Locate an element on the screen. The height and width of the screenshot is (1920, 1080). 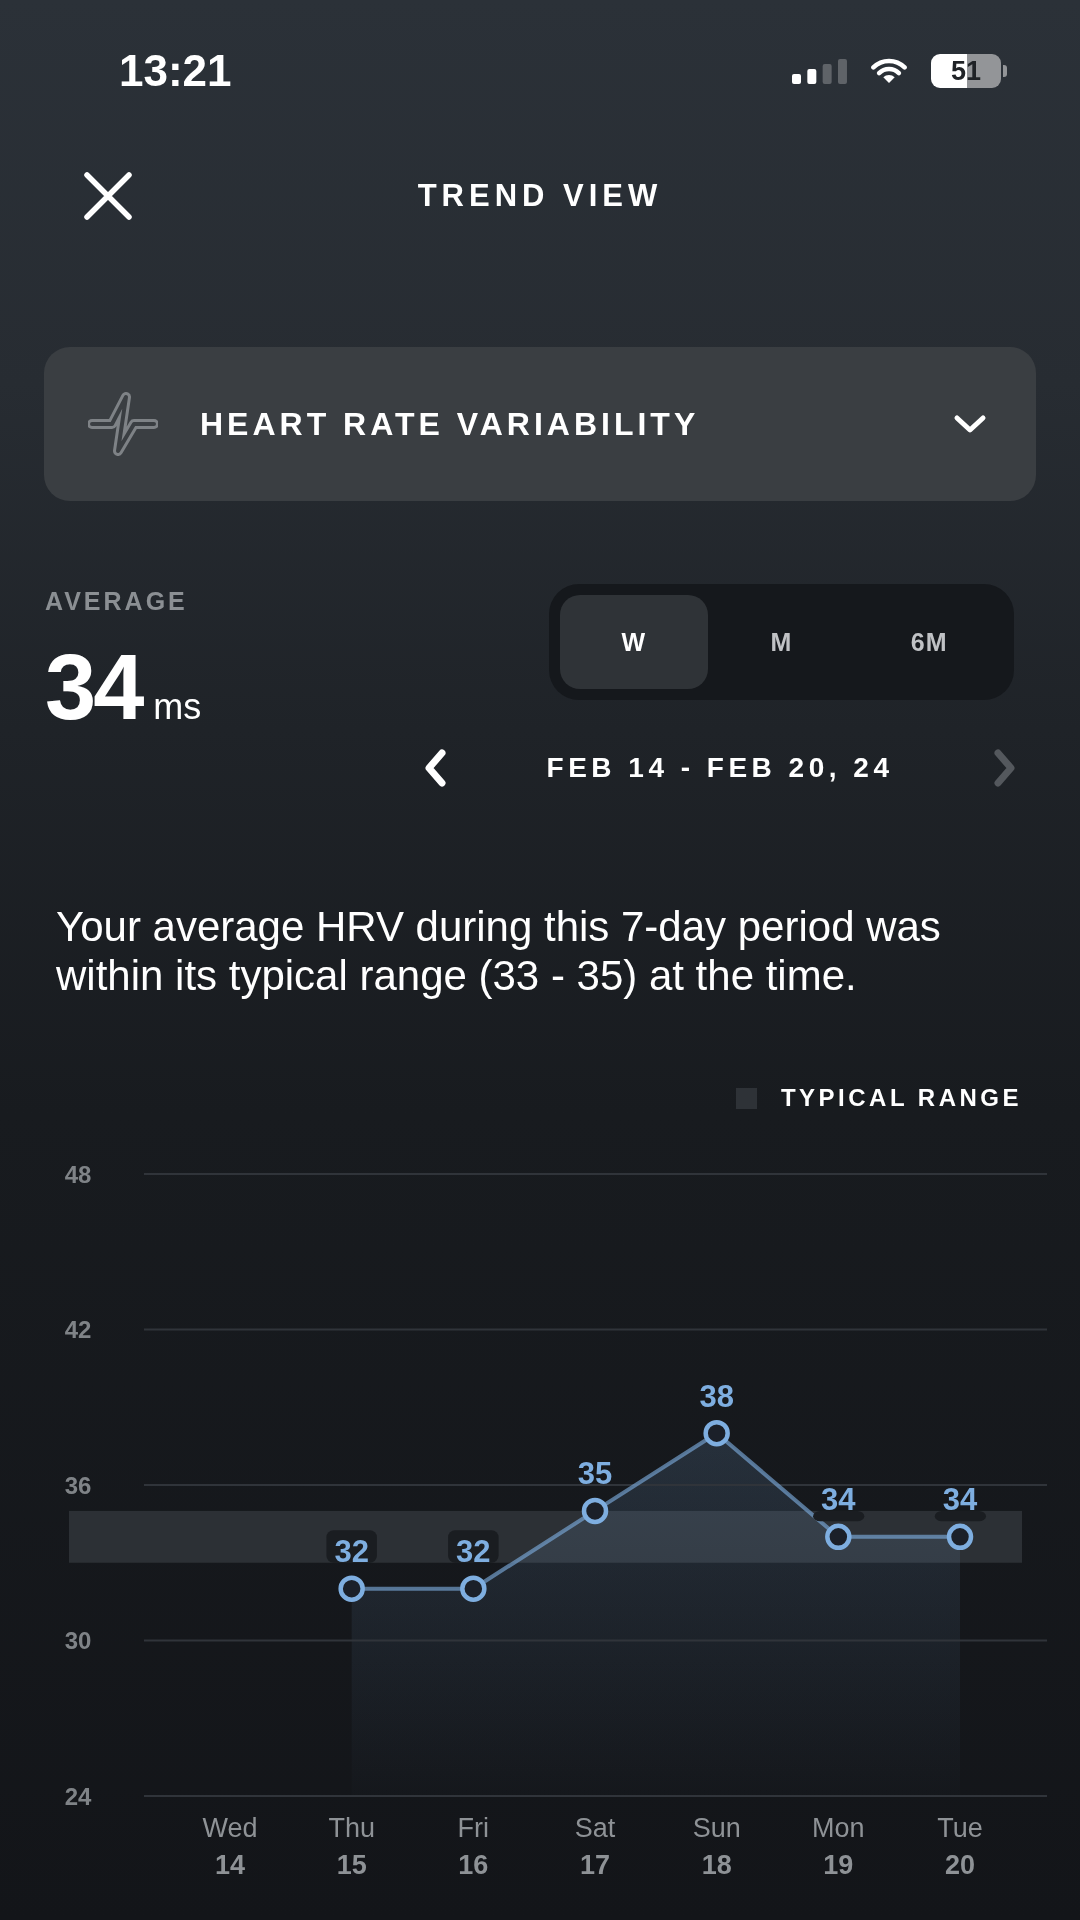
y-axis-label: 30 is located at coordinates (78, 1640).